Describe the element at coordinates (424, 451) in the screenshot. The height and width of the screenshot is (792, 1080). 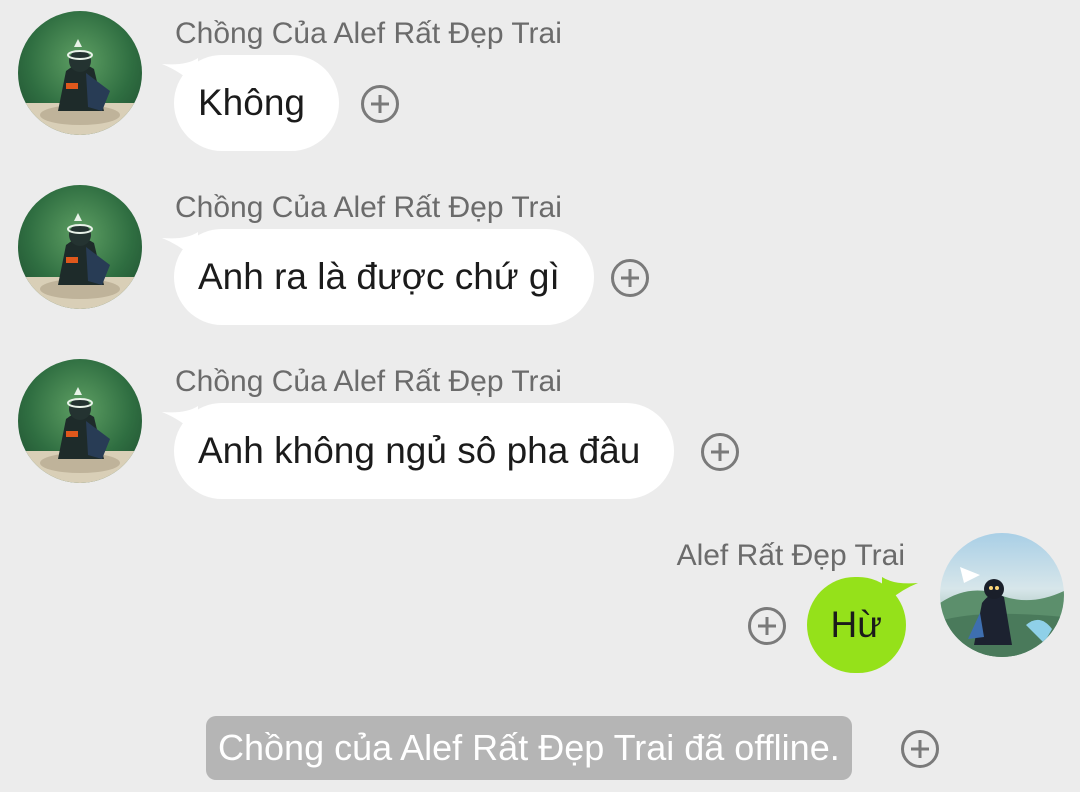
I see `message-bubble: Anh không ngủ sô pha đâu` at that location.